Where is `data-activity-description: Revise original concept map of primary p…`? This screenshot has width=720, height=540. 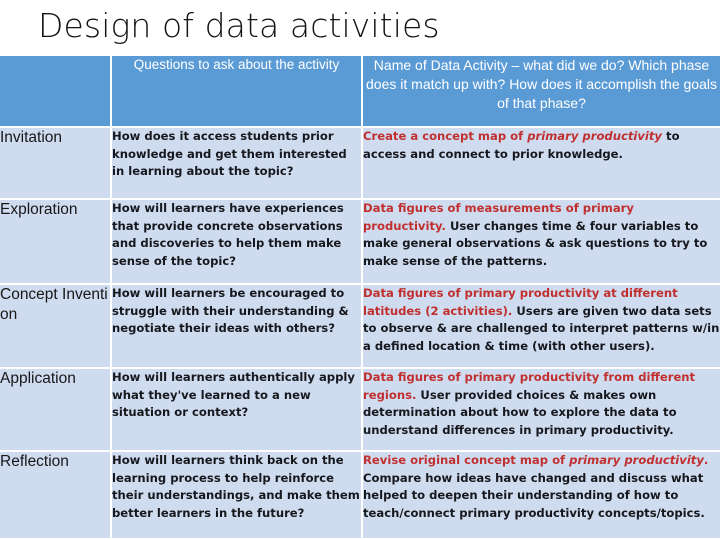 data-activity-description: Revise original concept map of primary p… is located at coordinates (541, 494).